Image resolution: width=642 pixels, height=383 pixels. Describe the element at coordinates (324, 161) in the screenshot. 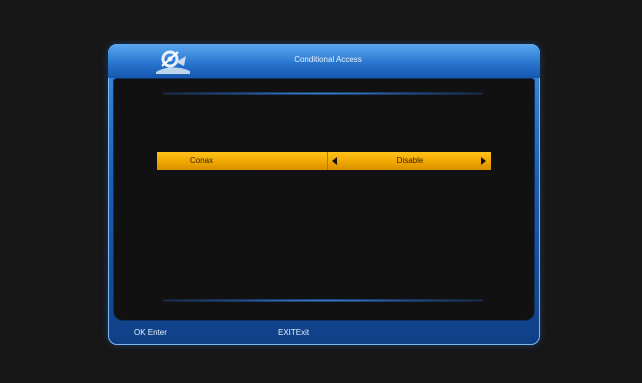

I see `setting-row-conax: Conax Disable` at that location.